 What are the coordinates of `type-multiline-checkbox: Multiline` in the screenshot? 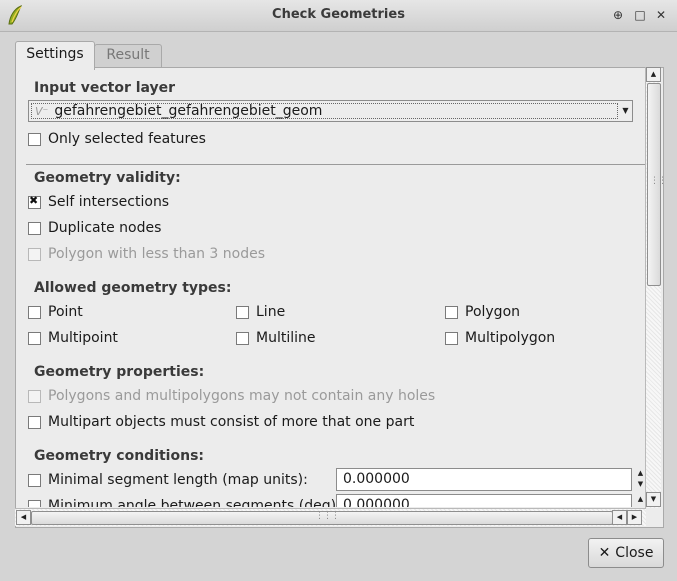 It's located at (276, 338).